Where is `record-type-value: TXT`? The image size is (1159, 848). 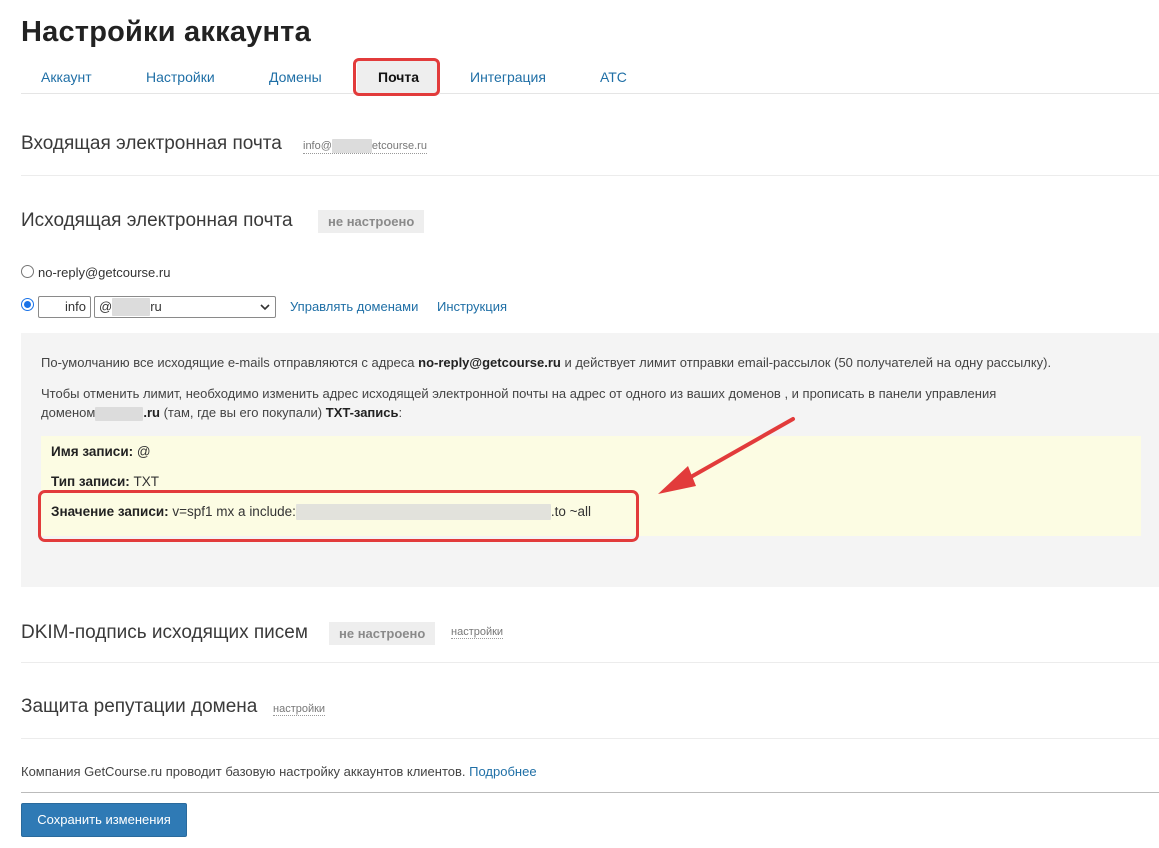
record-type-value: TXT is located at coordinates (146, 481).